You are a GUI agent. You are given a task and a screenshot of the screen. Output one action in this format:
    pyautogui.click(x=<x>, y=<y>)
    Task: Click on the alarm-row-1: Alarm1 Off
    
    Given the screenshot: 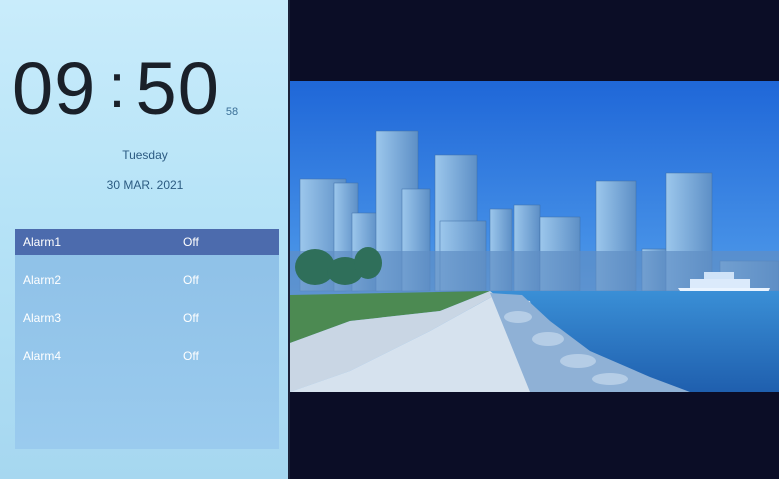 What is the action you would take?
    pyautogui.click(x=147, y=242)
    